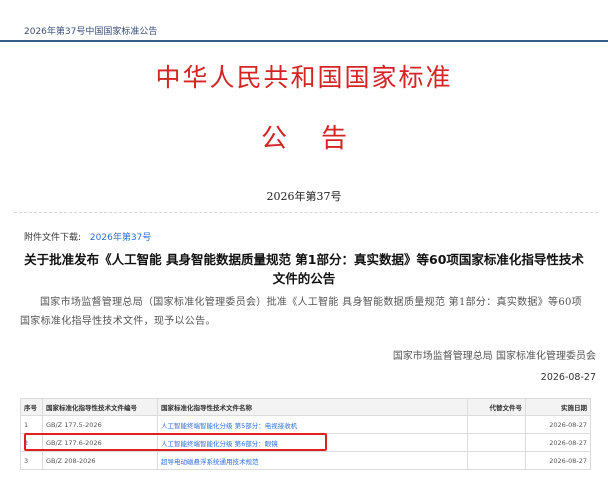 This screenshot has height=482, width=608. Describe the element at coordinates (312, 407) in the screenshot. I see `header-name: 国家标准化指导性技术文件名称` at that location.